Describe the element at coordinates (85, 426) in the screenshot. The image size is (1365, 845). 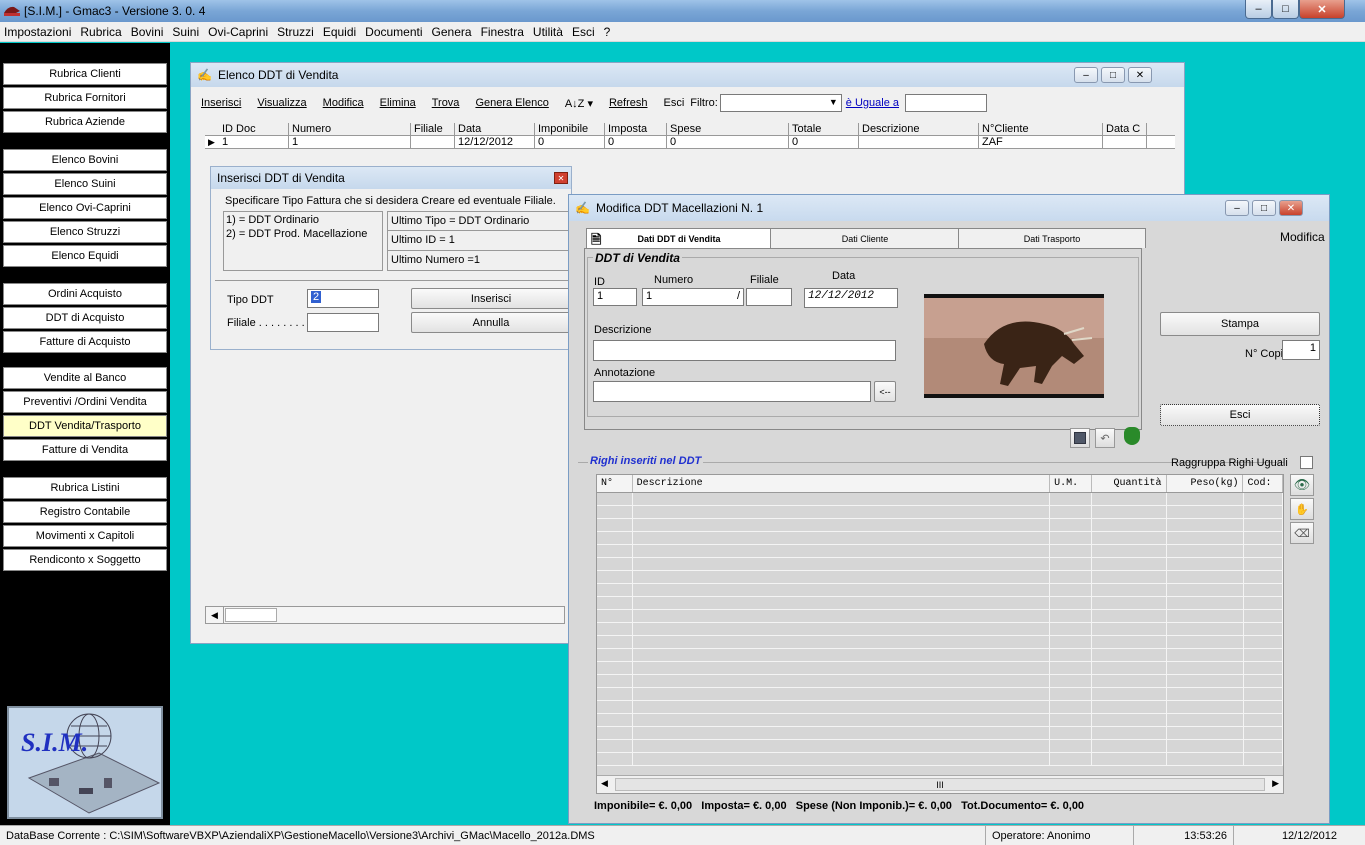
I see `nav-ddt-vendita: DDT Vendita/Trasporto` at that location.